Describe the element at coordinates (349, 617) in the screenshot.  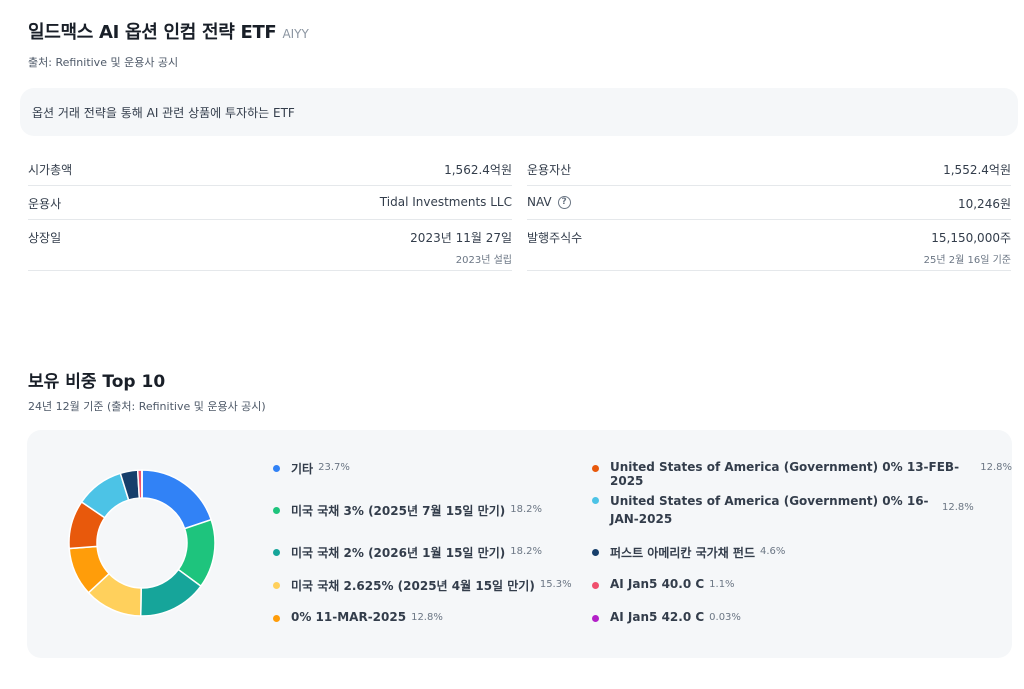
I see `legend-name: 0% 11-MAR-2025` at that location.